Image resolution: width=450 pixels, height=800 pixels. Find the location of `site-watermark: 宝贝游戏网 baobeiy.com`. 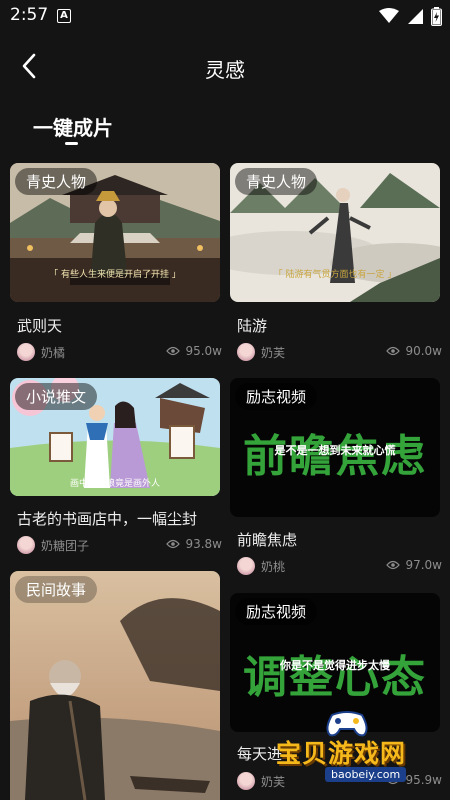

site-watermark: 宝贝游戏网 baobeiy.com is located at coordinates (357, 749).